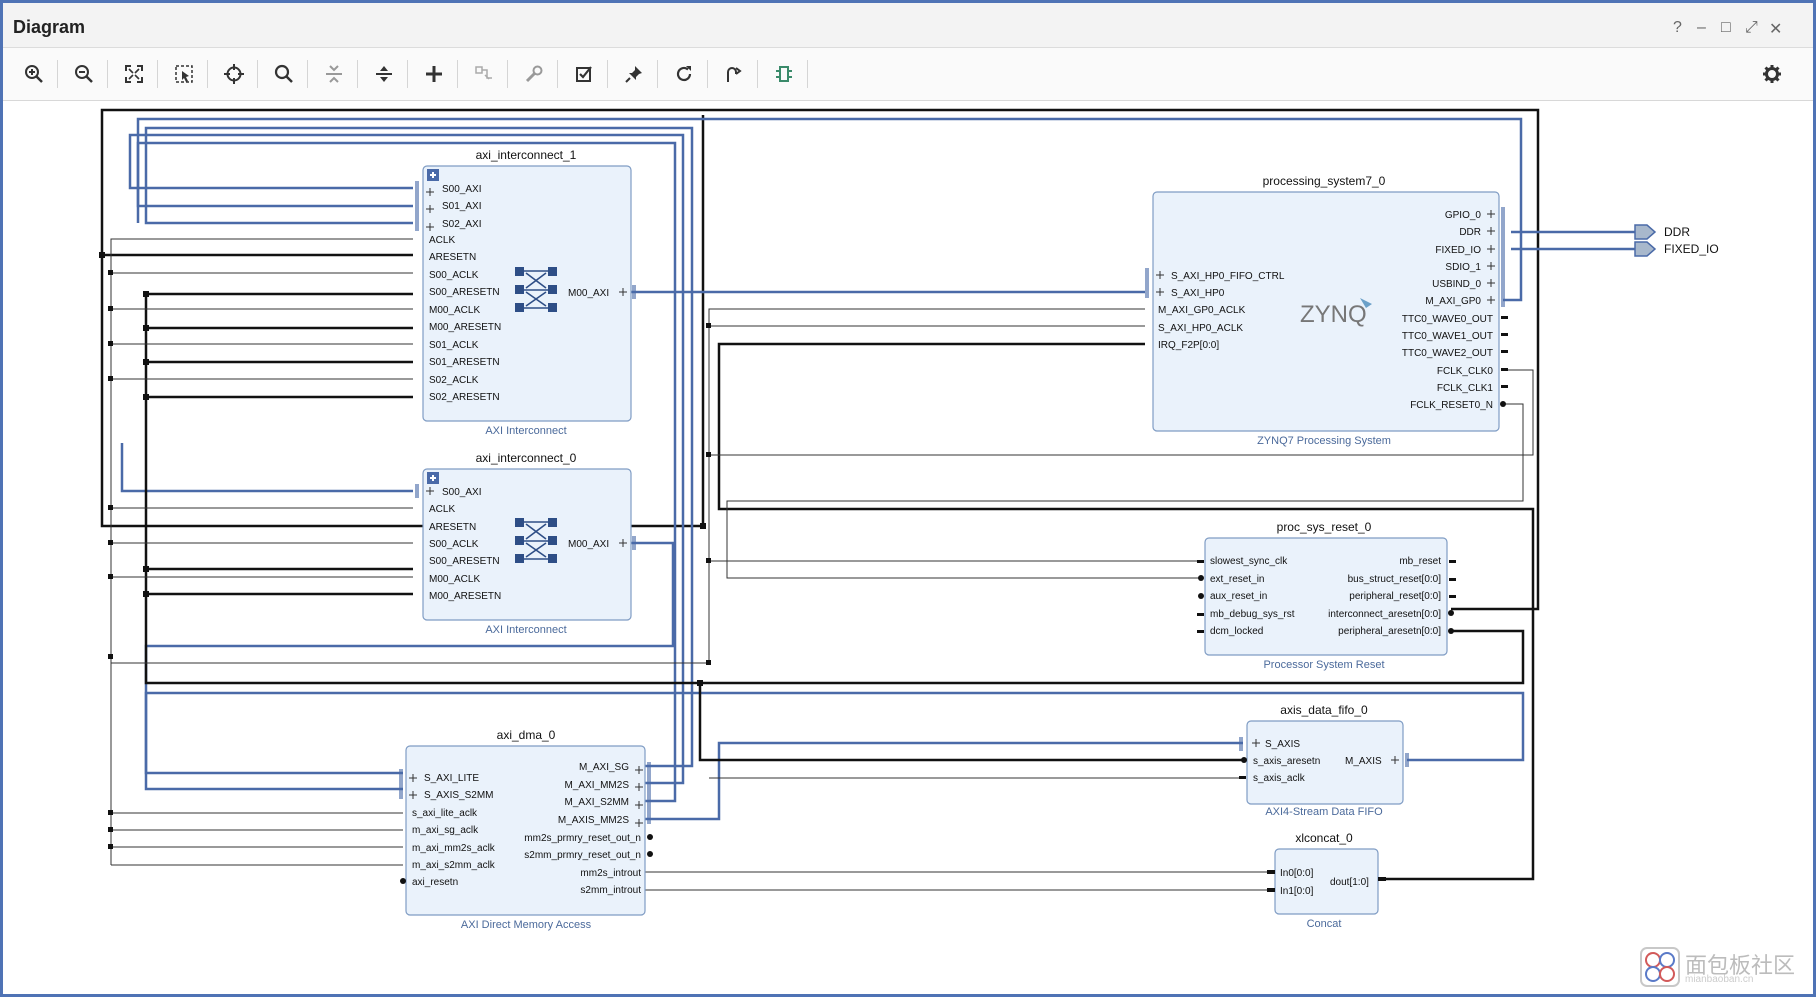  I want to click on port-label: S00_ACLK, so click(454, 544).